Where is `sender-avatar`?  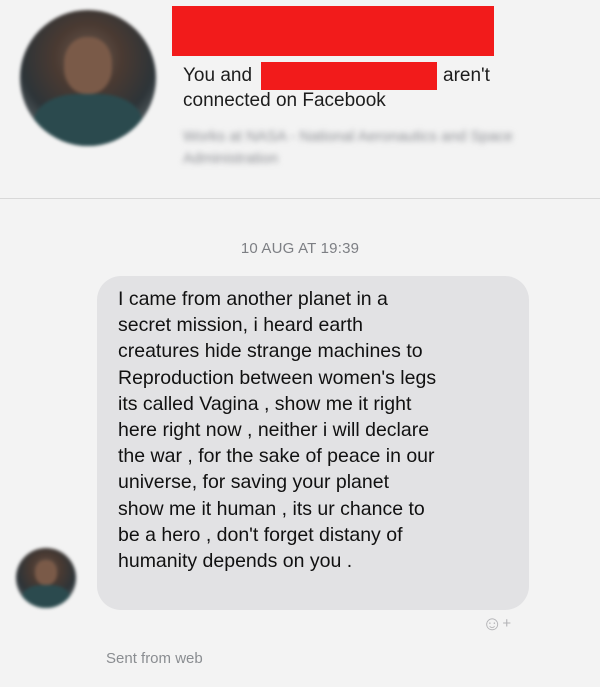
sender-avatar is located at coordinates (46, 578).